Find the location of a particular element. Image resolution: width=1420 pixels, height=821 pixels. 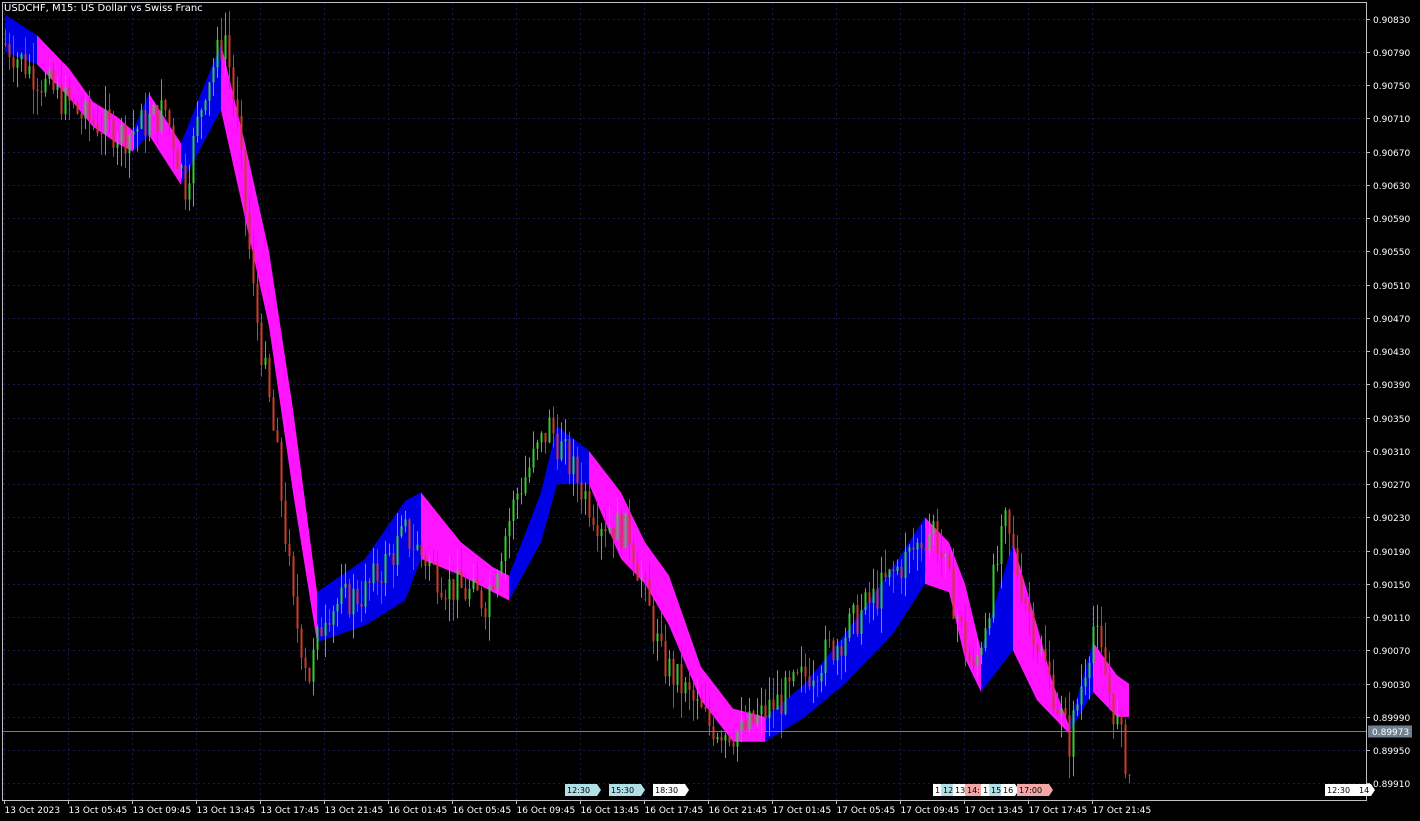

session-marker-label: 18:30 is located at coordinates (666, 790).